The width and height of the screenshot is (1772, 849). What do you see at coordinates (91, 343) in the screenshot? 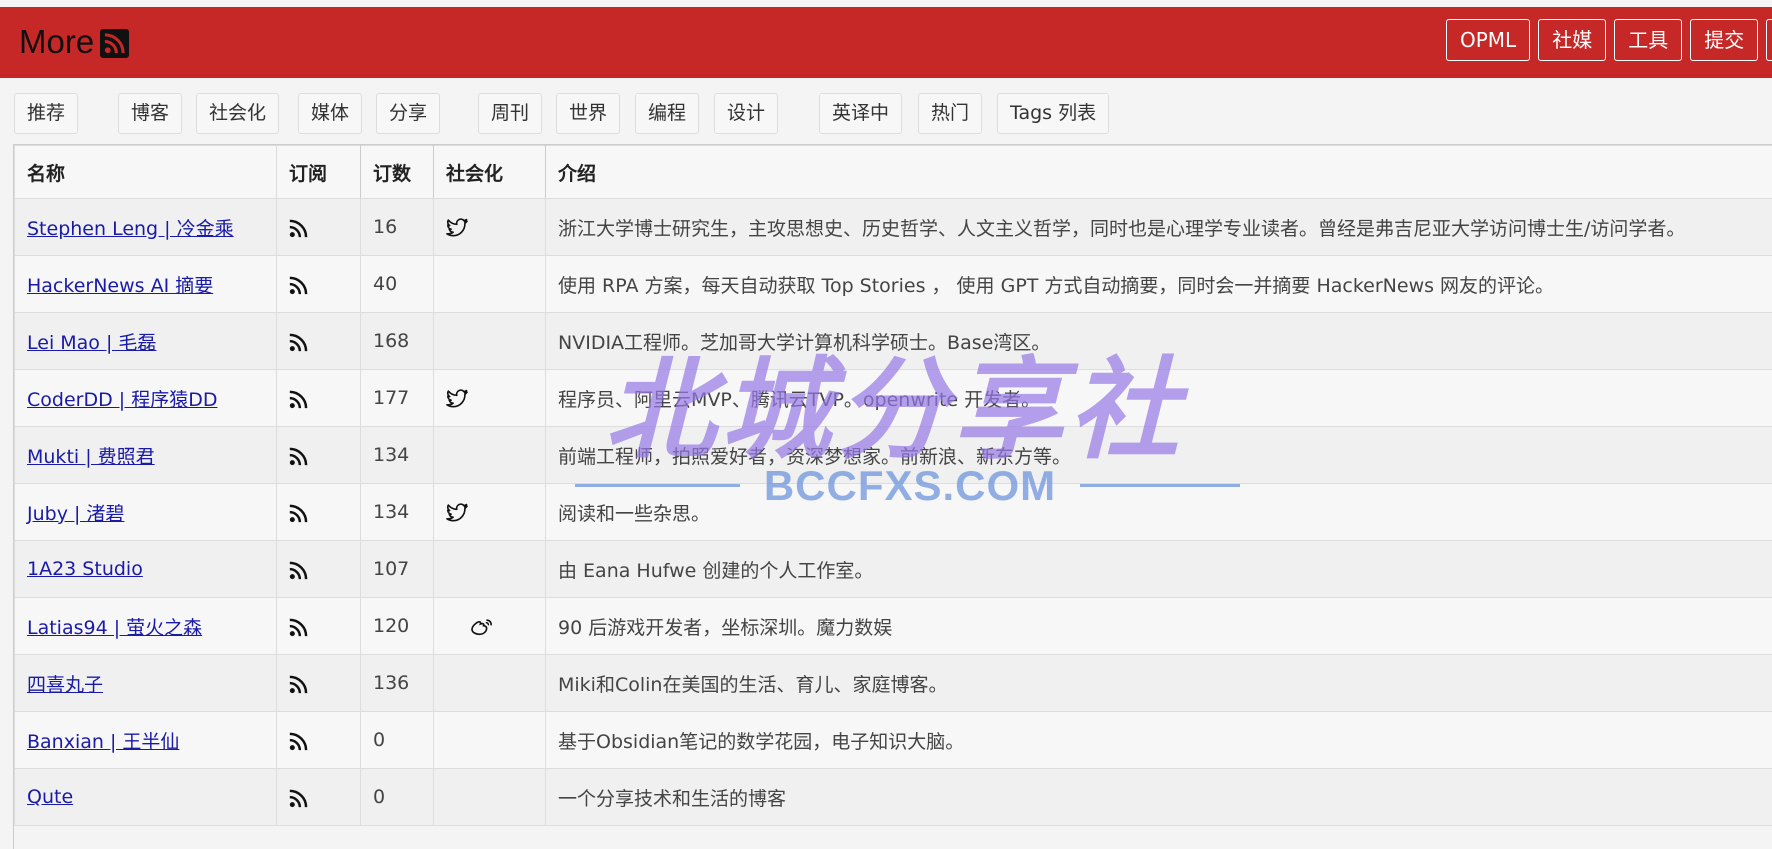
I see `feed-name-link: Lei Mao | 毛磊` at bounding box center [91, 343].